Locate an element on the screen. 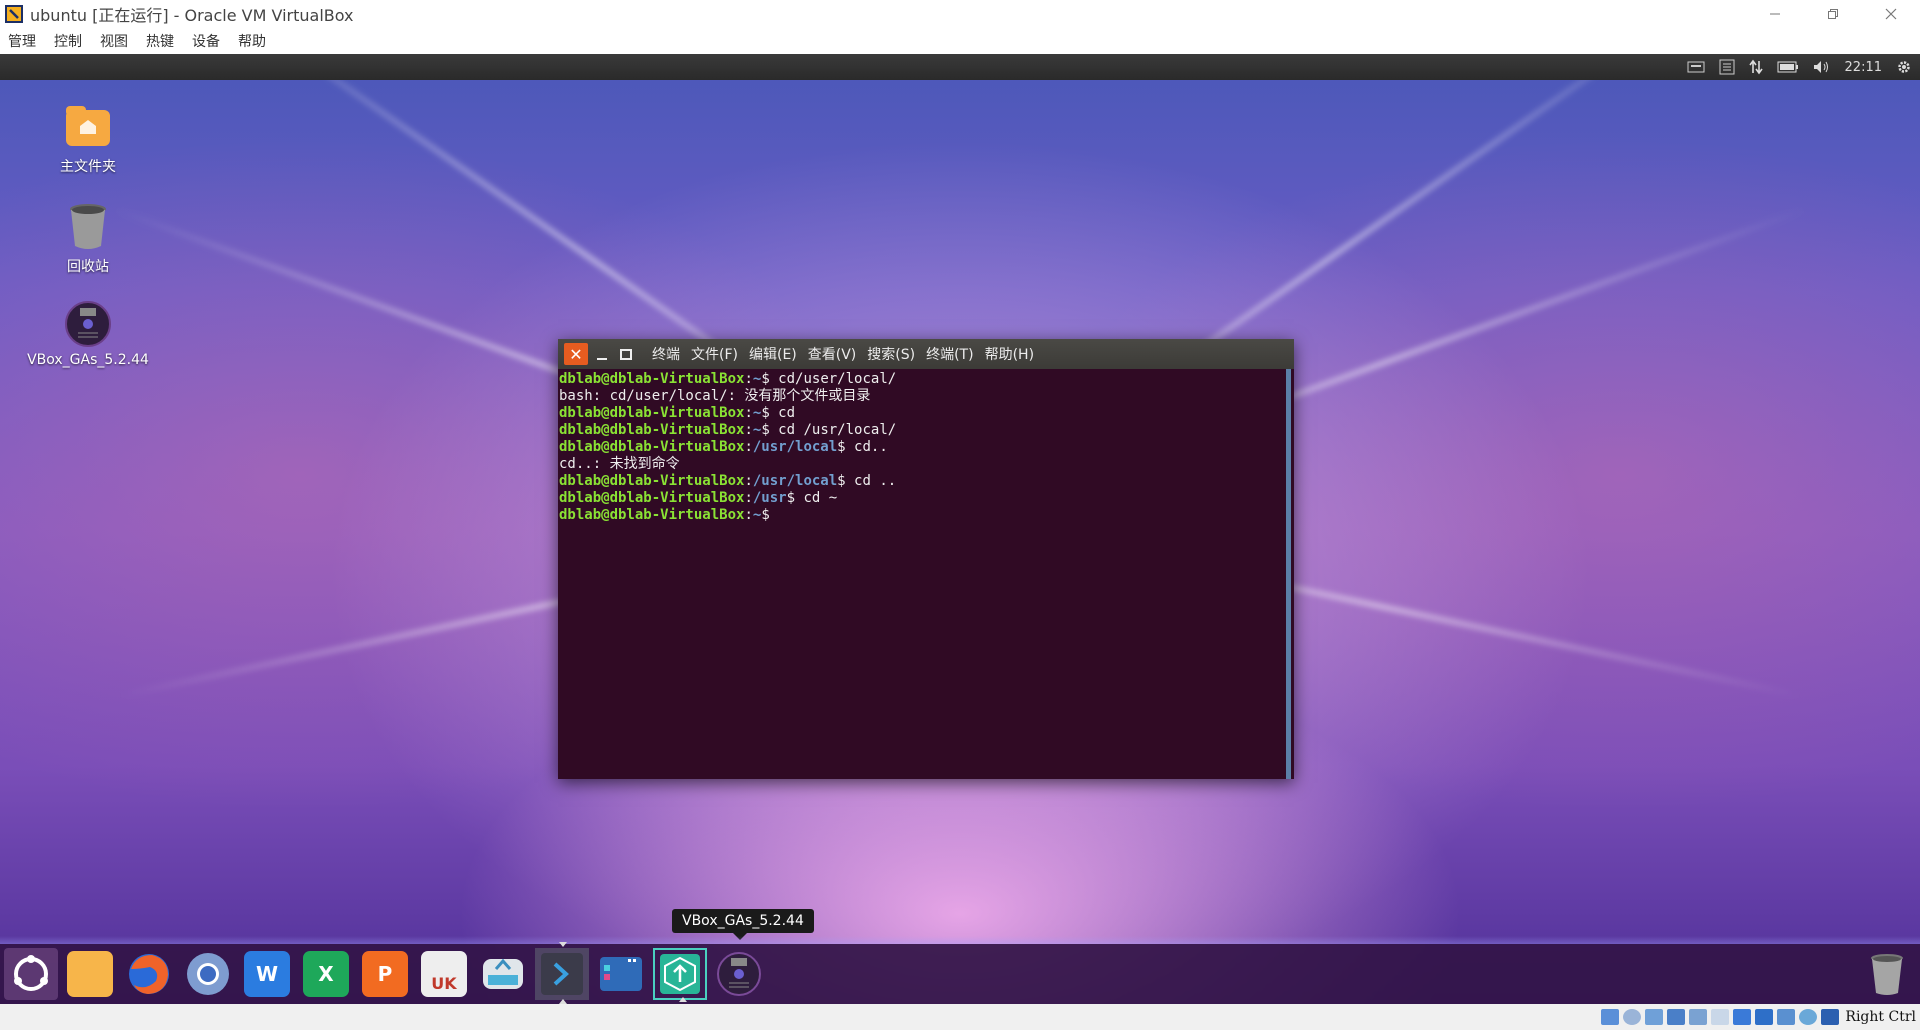  menu-devices: 设备 is located at coordinates (206, 41).